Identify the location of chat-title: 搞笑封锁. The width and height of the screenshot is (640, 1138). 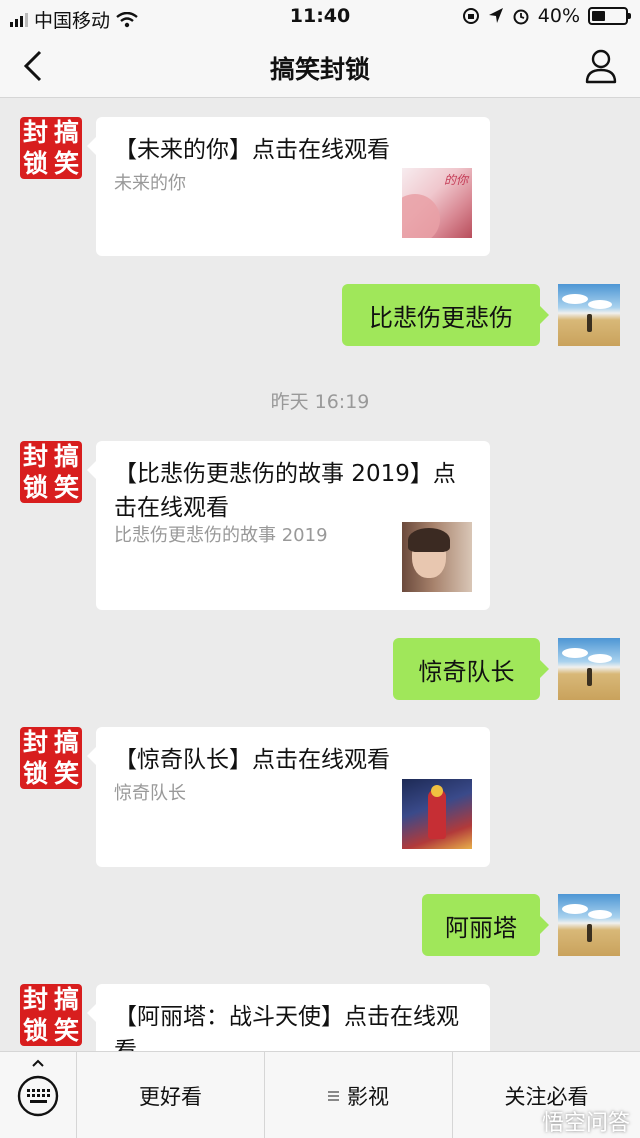
(319, 69).